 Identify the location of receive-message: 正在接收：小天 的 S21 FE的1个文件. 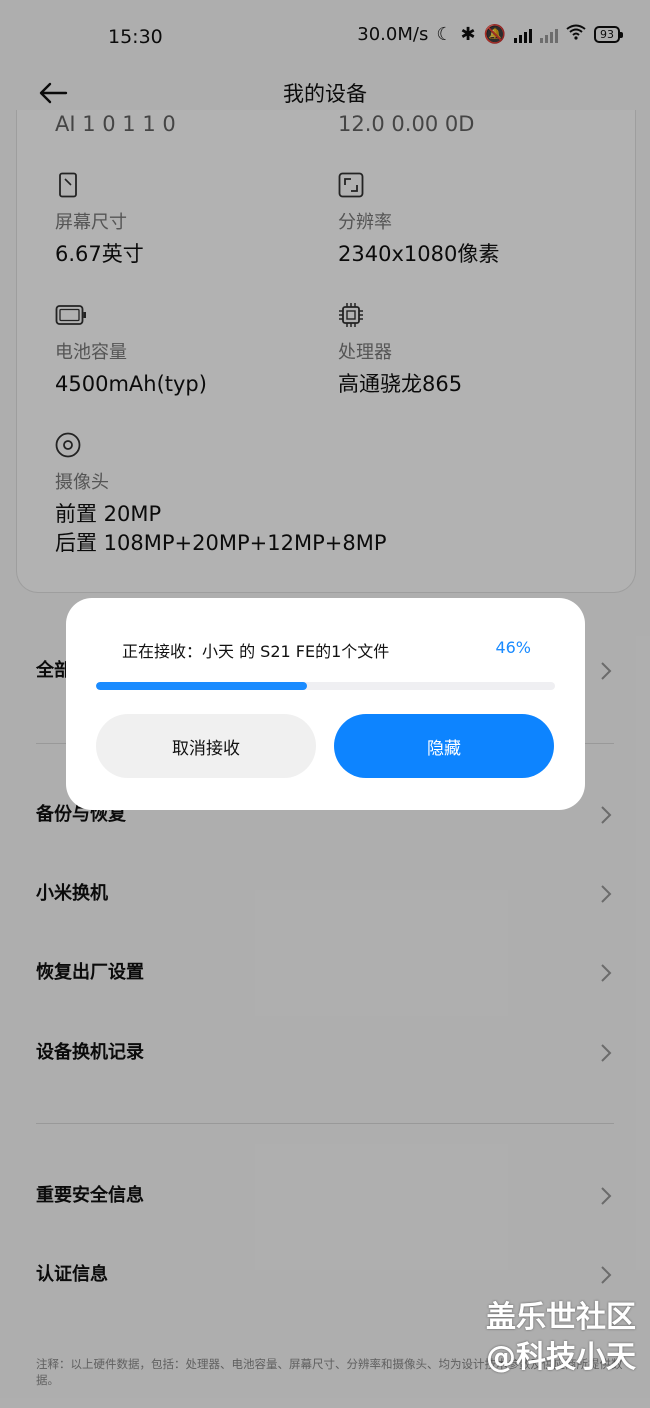
(256, 651).